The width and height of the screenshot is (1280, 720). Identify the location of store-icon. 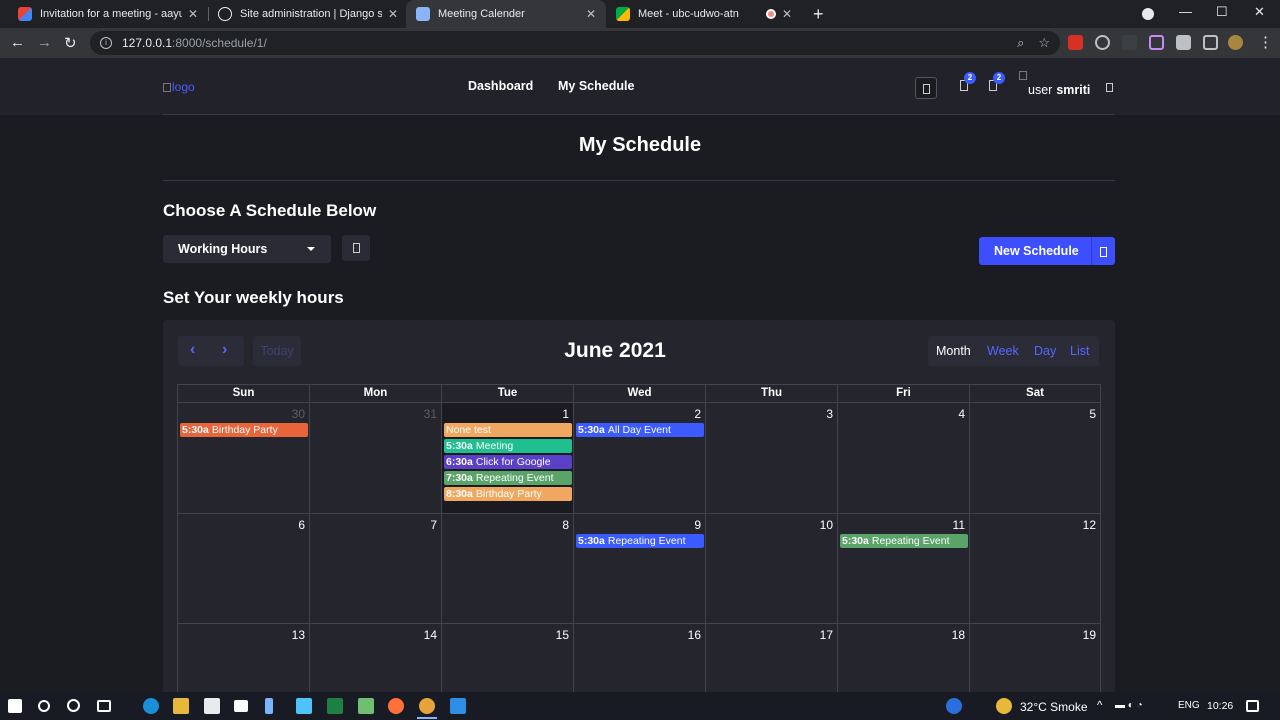
(212, 706).